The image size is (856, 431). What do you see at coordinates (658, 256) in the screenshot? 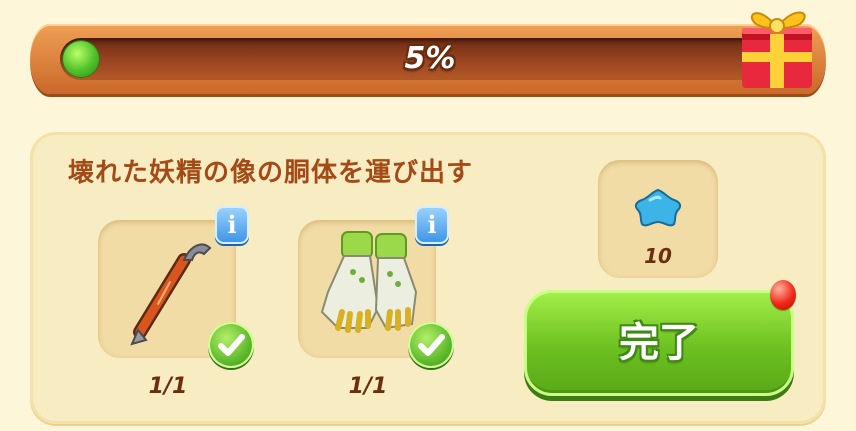
I see `reward-amount: 10` at bounding box center [658, 256].